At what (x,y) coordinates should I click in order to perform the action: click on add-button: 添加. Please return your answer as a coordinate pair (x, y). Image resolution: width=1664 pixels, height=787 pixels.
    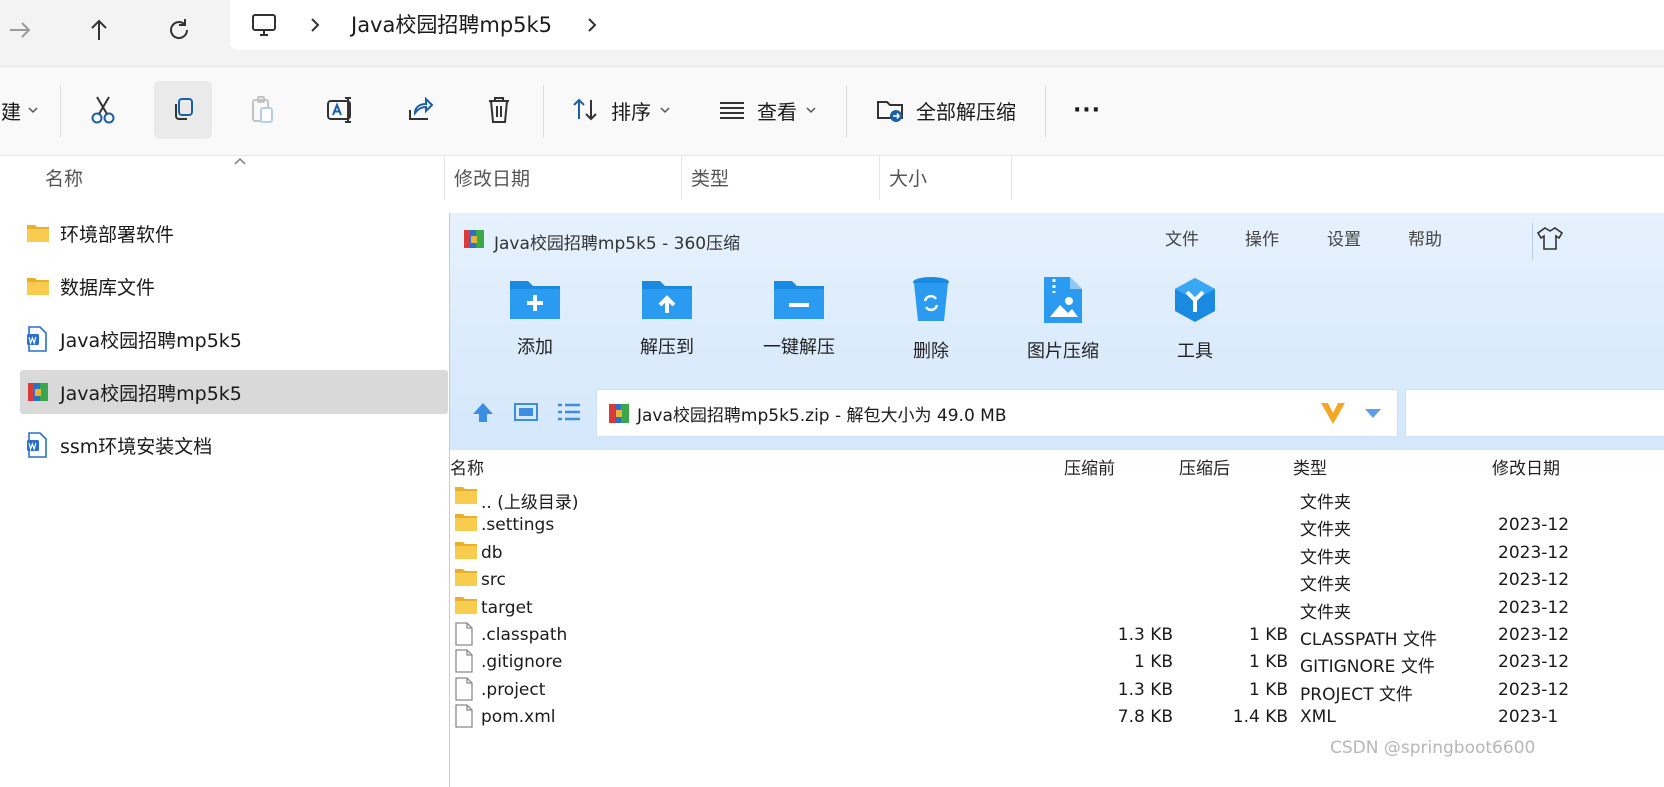
    Looking at the image, I should click on (535, 317).